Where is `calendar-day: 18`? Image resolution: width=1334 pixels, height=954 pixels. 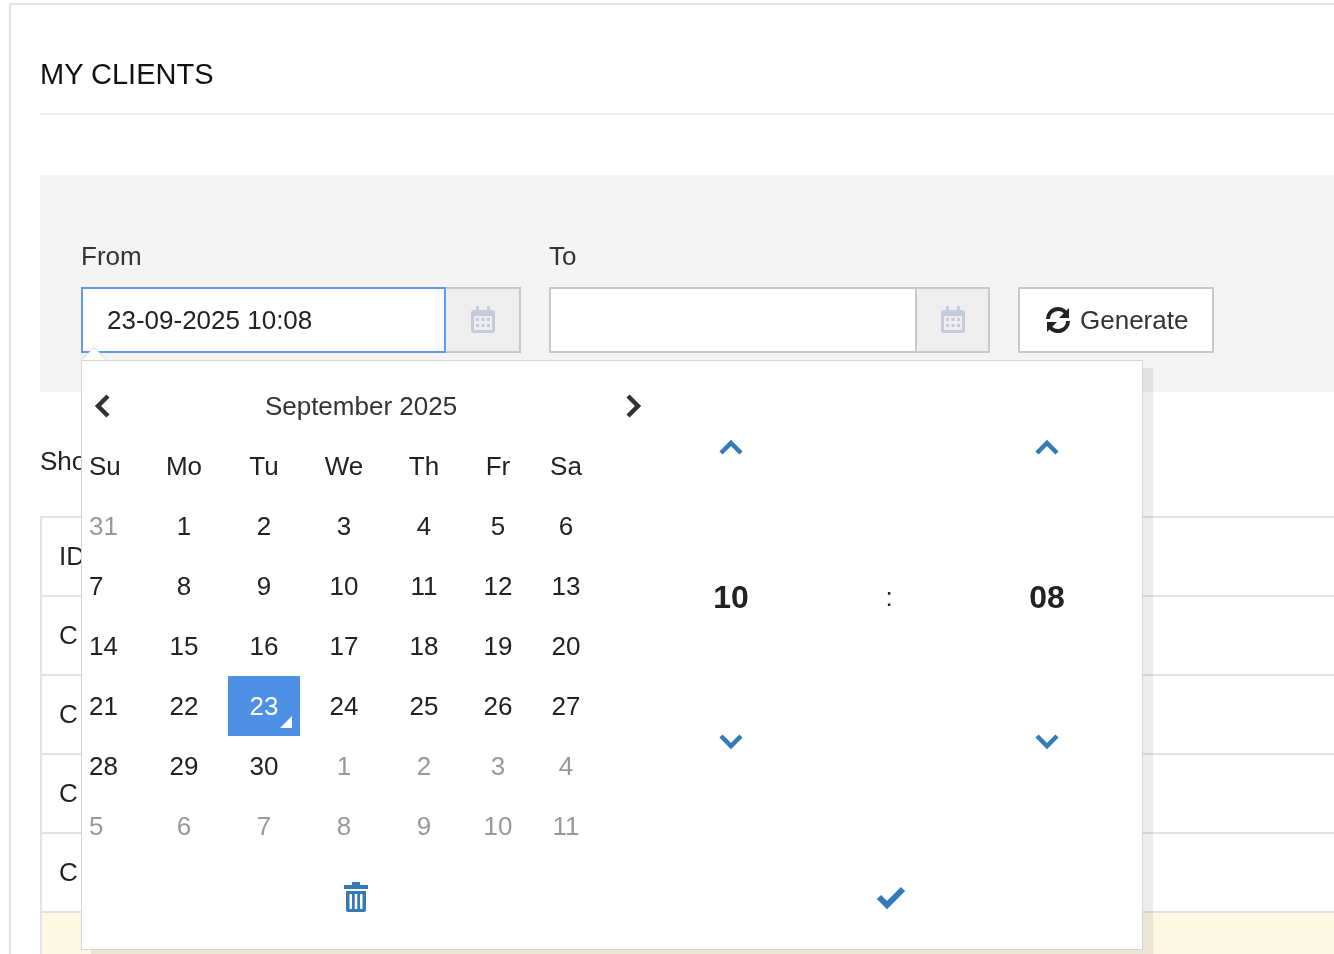
calendar-day: 18 is located at coordinates (424, 646).